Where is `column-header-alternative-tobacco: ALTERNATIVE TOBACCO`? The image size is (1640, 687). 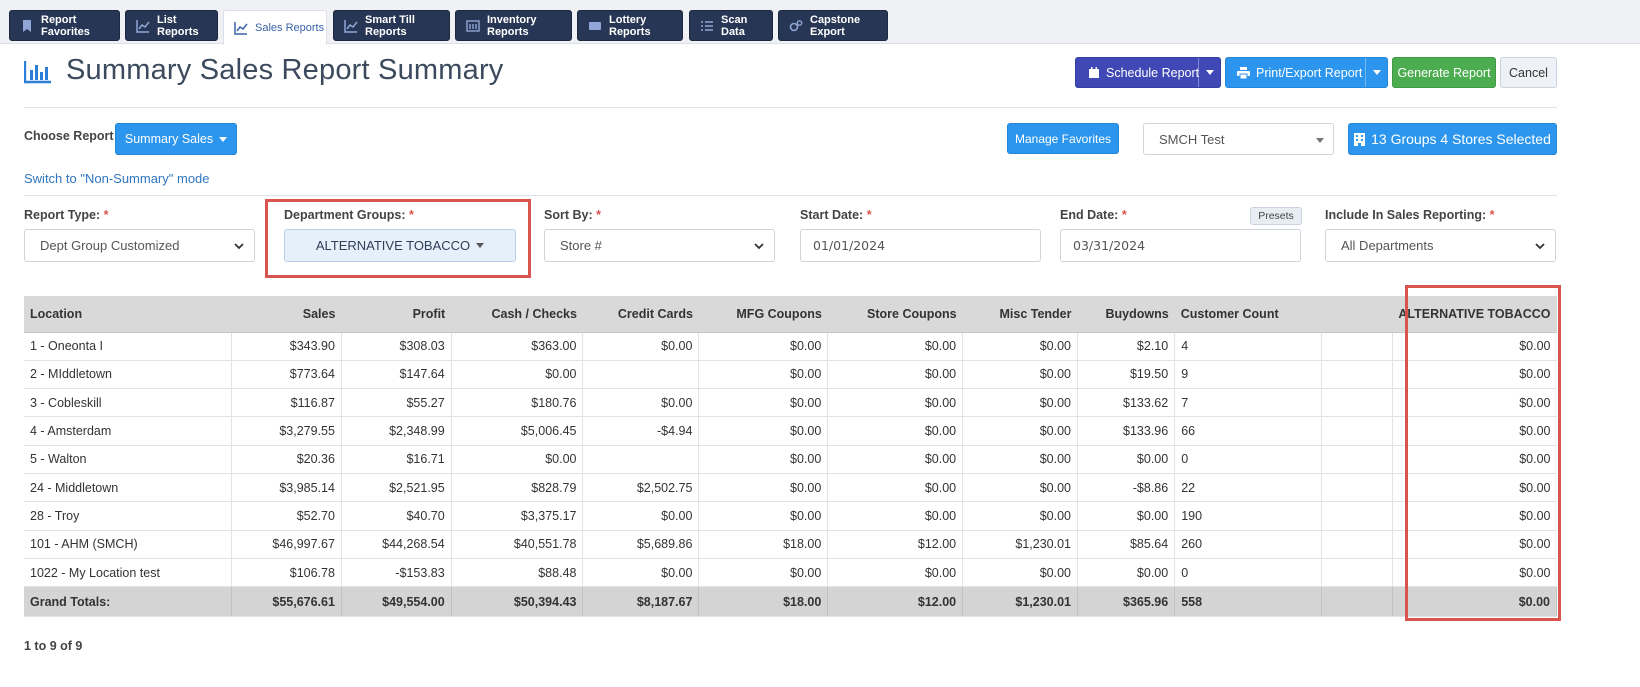 column-header-alternative-tobacco: ALTERNATIVE TOBACCO is located at coordinates (1474, 314).